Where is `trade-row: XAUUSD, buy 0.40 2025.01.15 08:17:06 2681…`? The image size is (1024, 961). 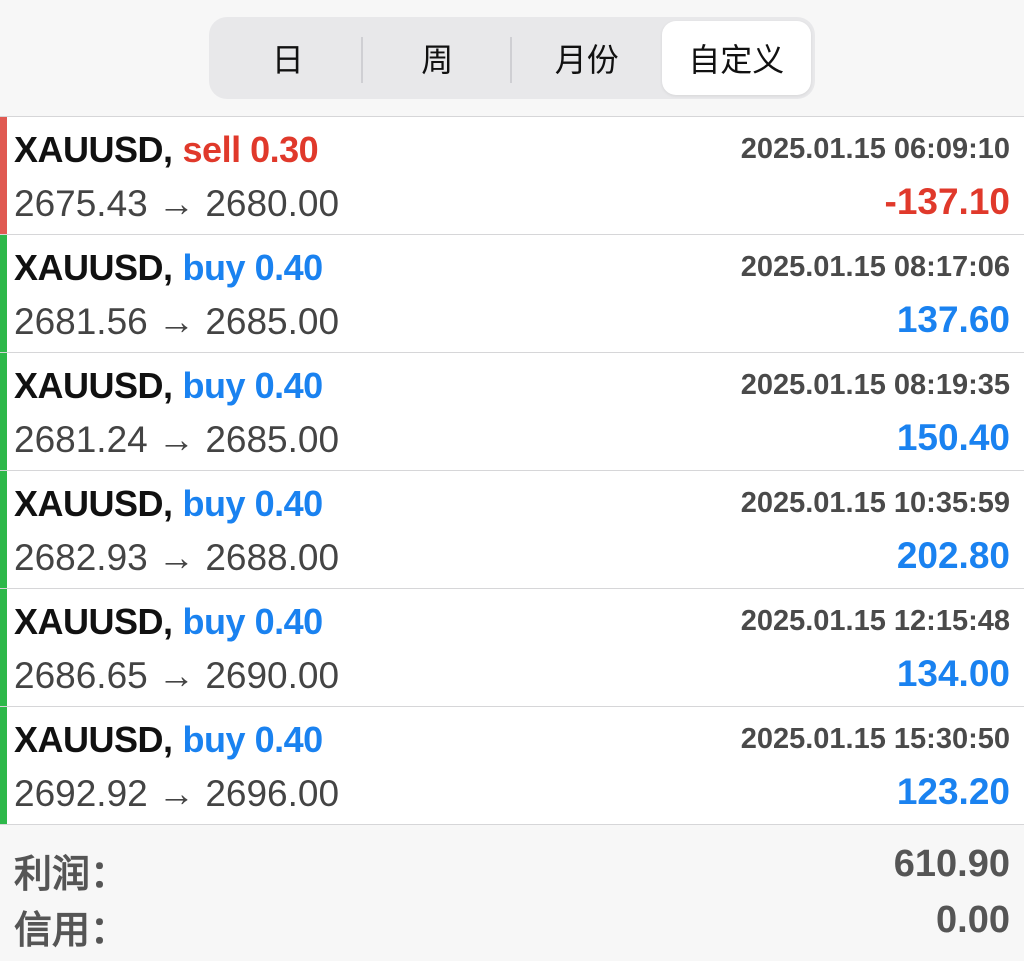 trade-row: XAUUSD, buy 0.40 2025.01.15 08:17:06 2681… is located at coordinates (512, 294).